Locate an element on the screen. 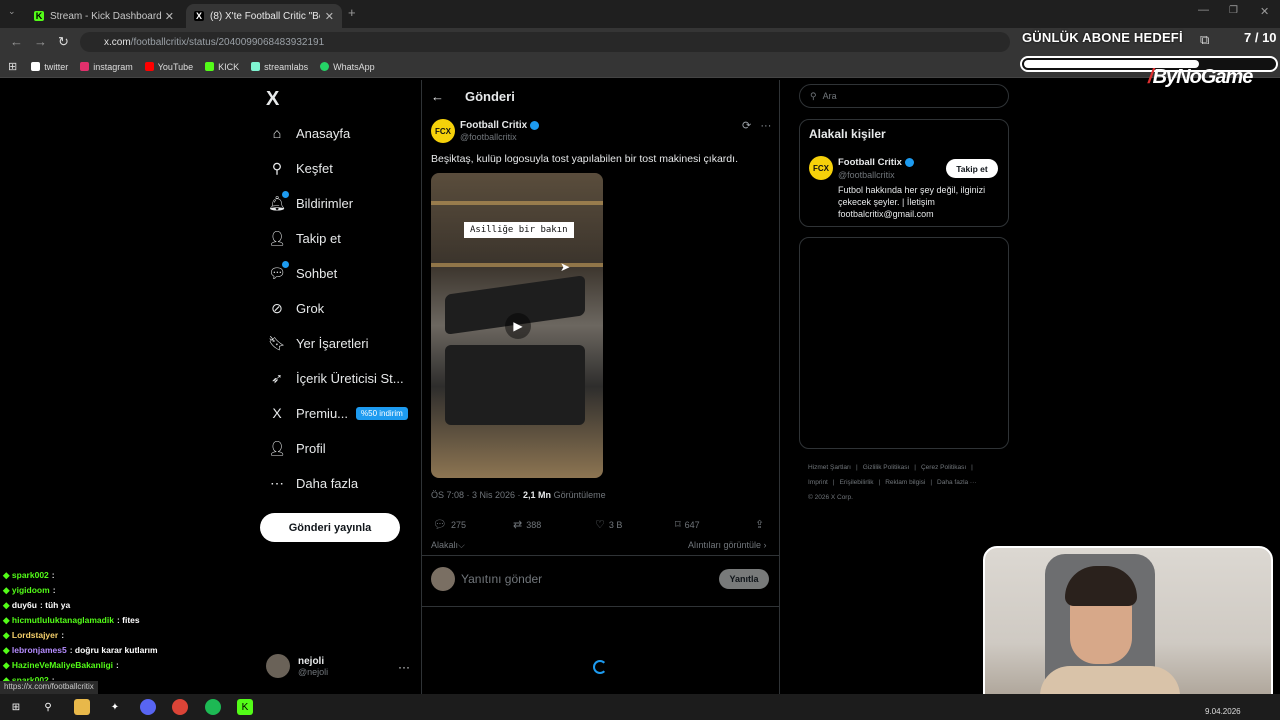 This screenshot has width=1280, height=720. sidebar-item-follow: 👤︎ Takip et is located at coordinates (304, 238).